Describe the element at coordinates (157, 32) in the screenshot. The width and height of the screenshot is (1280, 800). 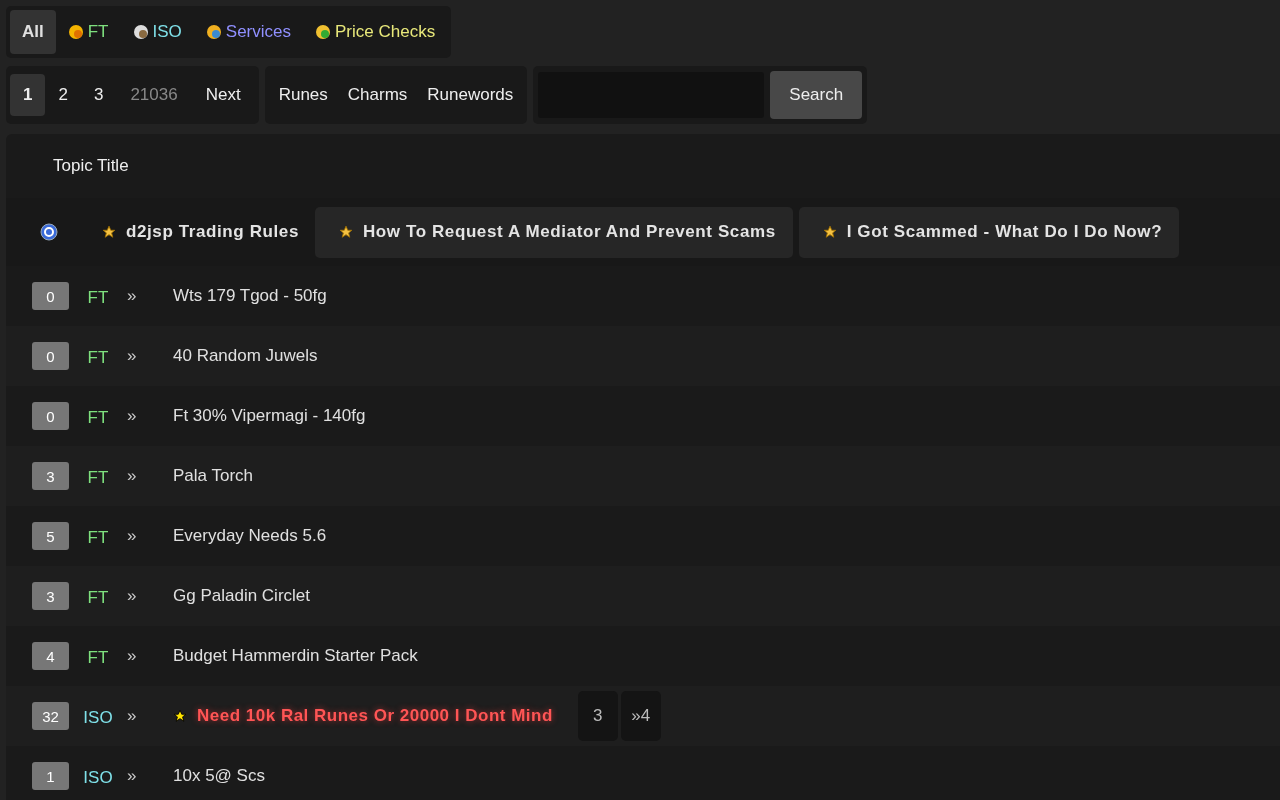
I see `category-tab: ISO` at that location.